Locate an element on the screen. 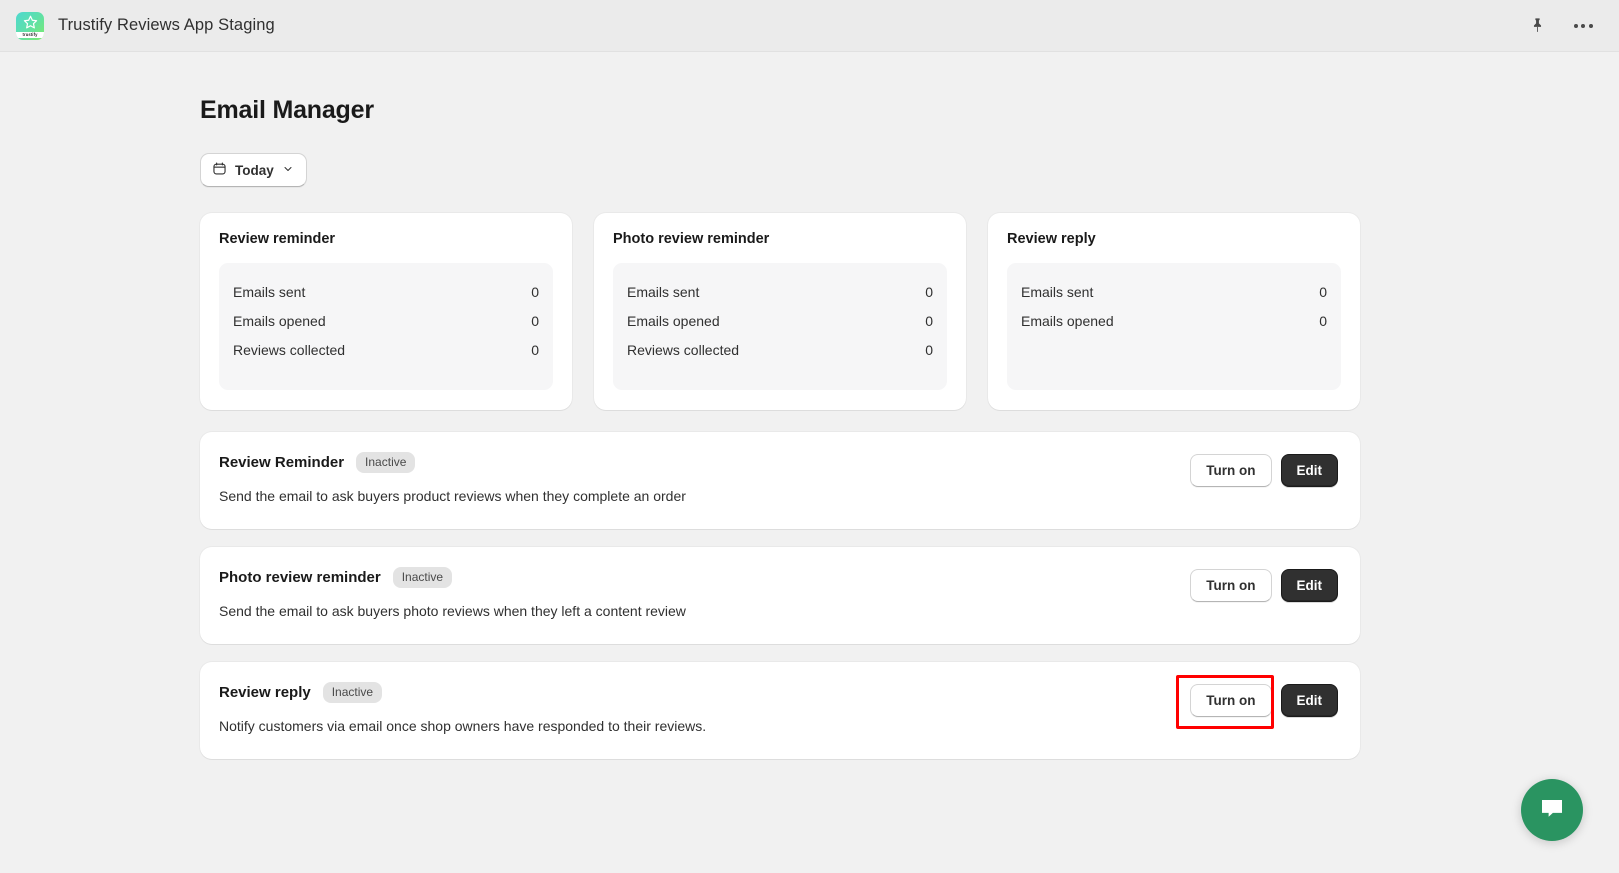 This screenshot has width=1619, height=873. page-title: Email Manager is located at coordinates (287, 110).